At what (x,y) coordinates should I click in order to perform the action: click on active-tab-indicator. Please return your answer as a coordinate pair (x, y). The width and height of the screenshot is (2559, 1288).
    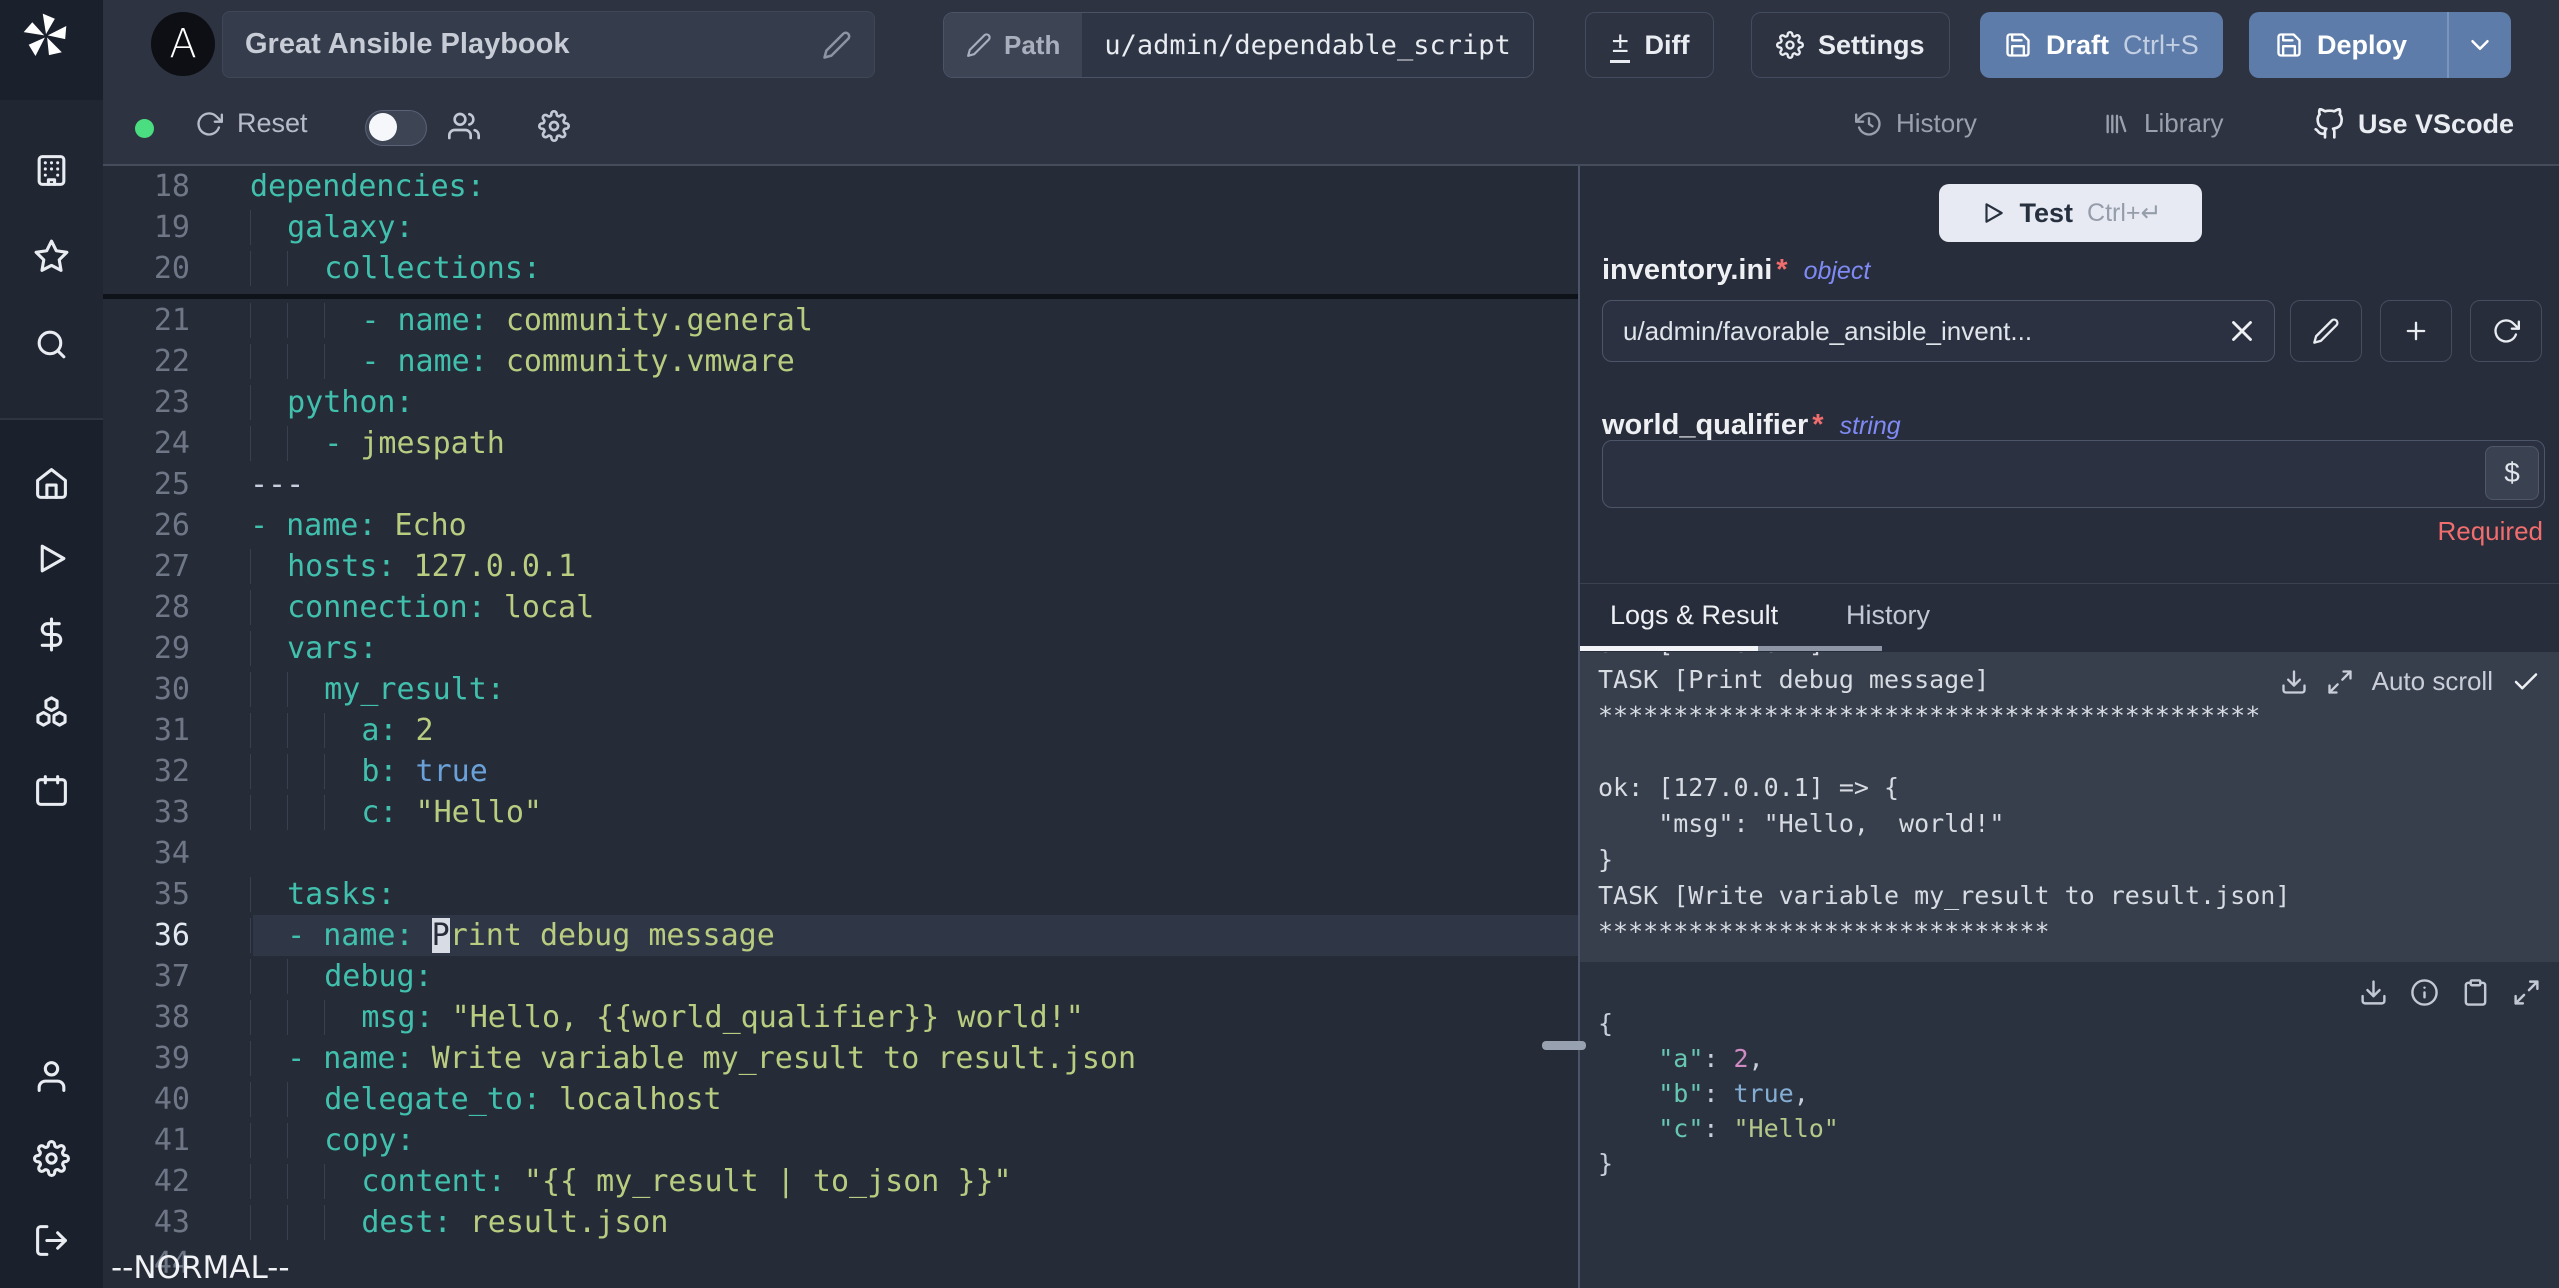
    Looking at the image, I should click on (1669, 648).